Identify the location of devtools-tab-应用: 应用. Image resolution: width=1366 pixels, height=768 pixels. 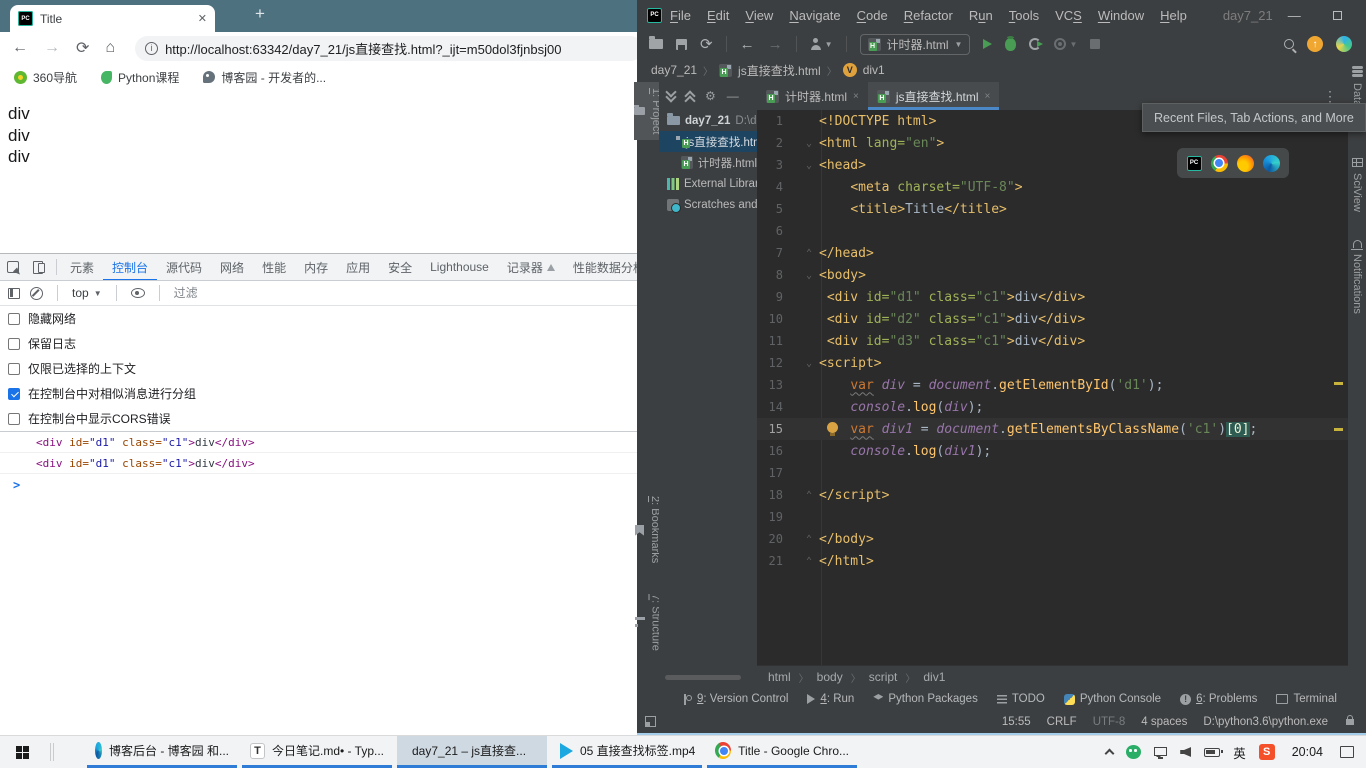
(358, 267).